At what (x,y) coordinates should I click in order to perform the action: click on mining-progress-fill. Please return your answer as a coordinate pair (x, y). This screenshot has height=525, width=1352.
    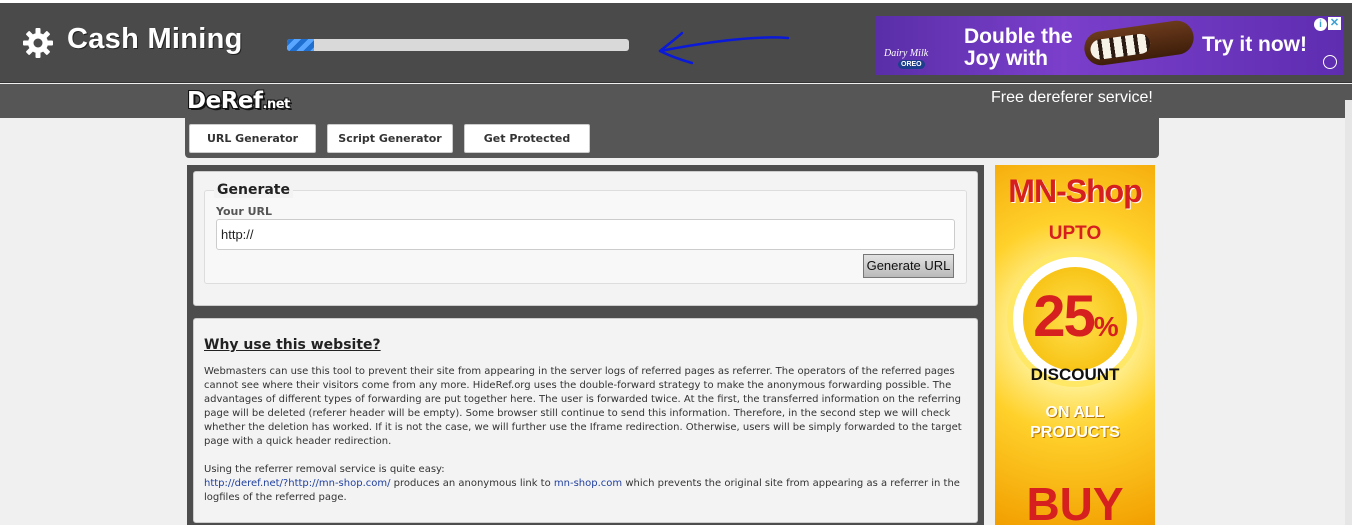
    Looking at the image, I should click on (301, 45).